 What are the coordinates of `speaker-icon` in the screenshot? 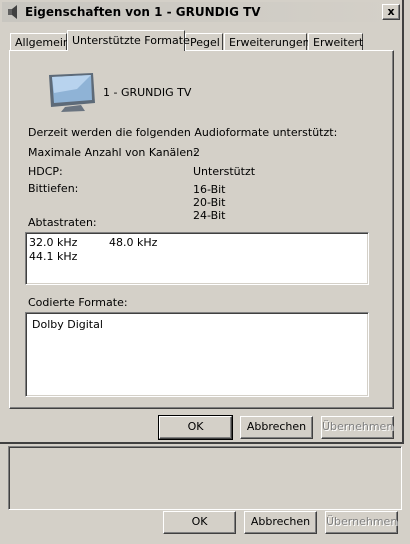 It's located at (14, 12).